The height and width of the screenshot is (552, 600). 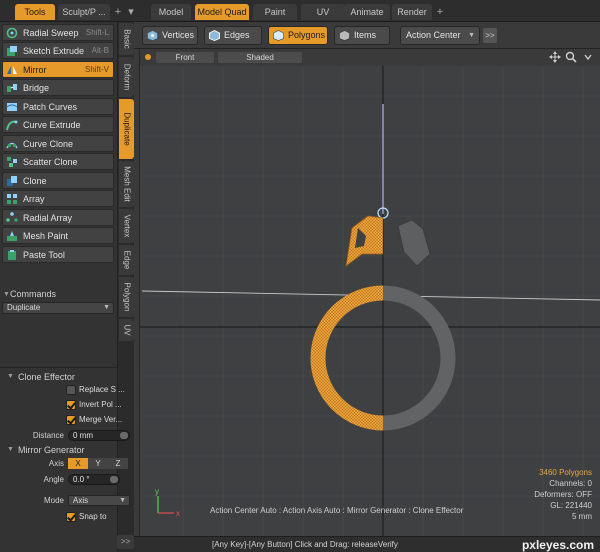 I want to click on distance-field: 0 mm, so click(x=99, y=435).